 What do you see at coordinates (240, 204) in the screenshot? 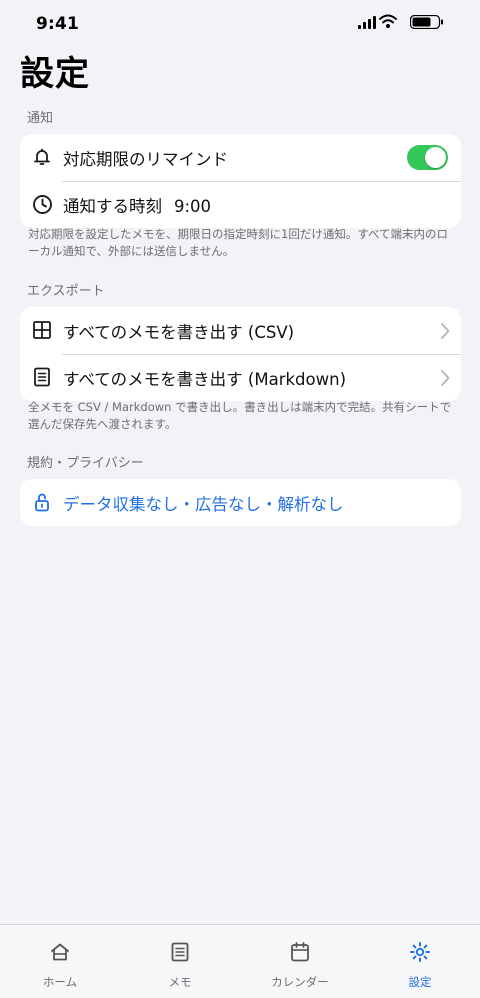
I see `notification-time-row: 通知する時刻 9:00` at bounding box center [240, 204].